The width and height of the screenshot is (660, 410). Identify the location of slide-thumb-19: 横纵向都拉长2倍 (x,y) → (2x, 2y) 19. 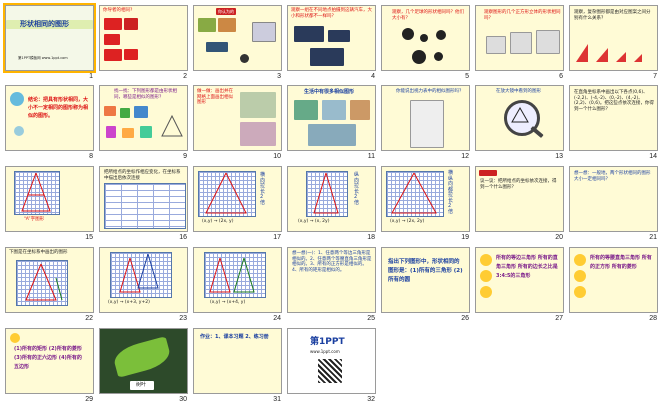
(426, 205).